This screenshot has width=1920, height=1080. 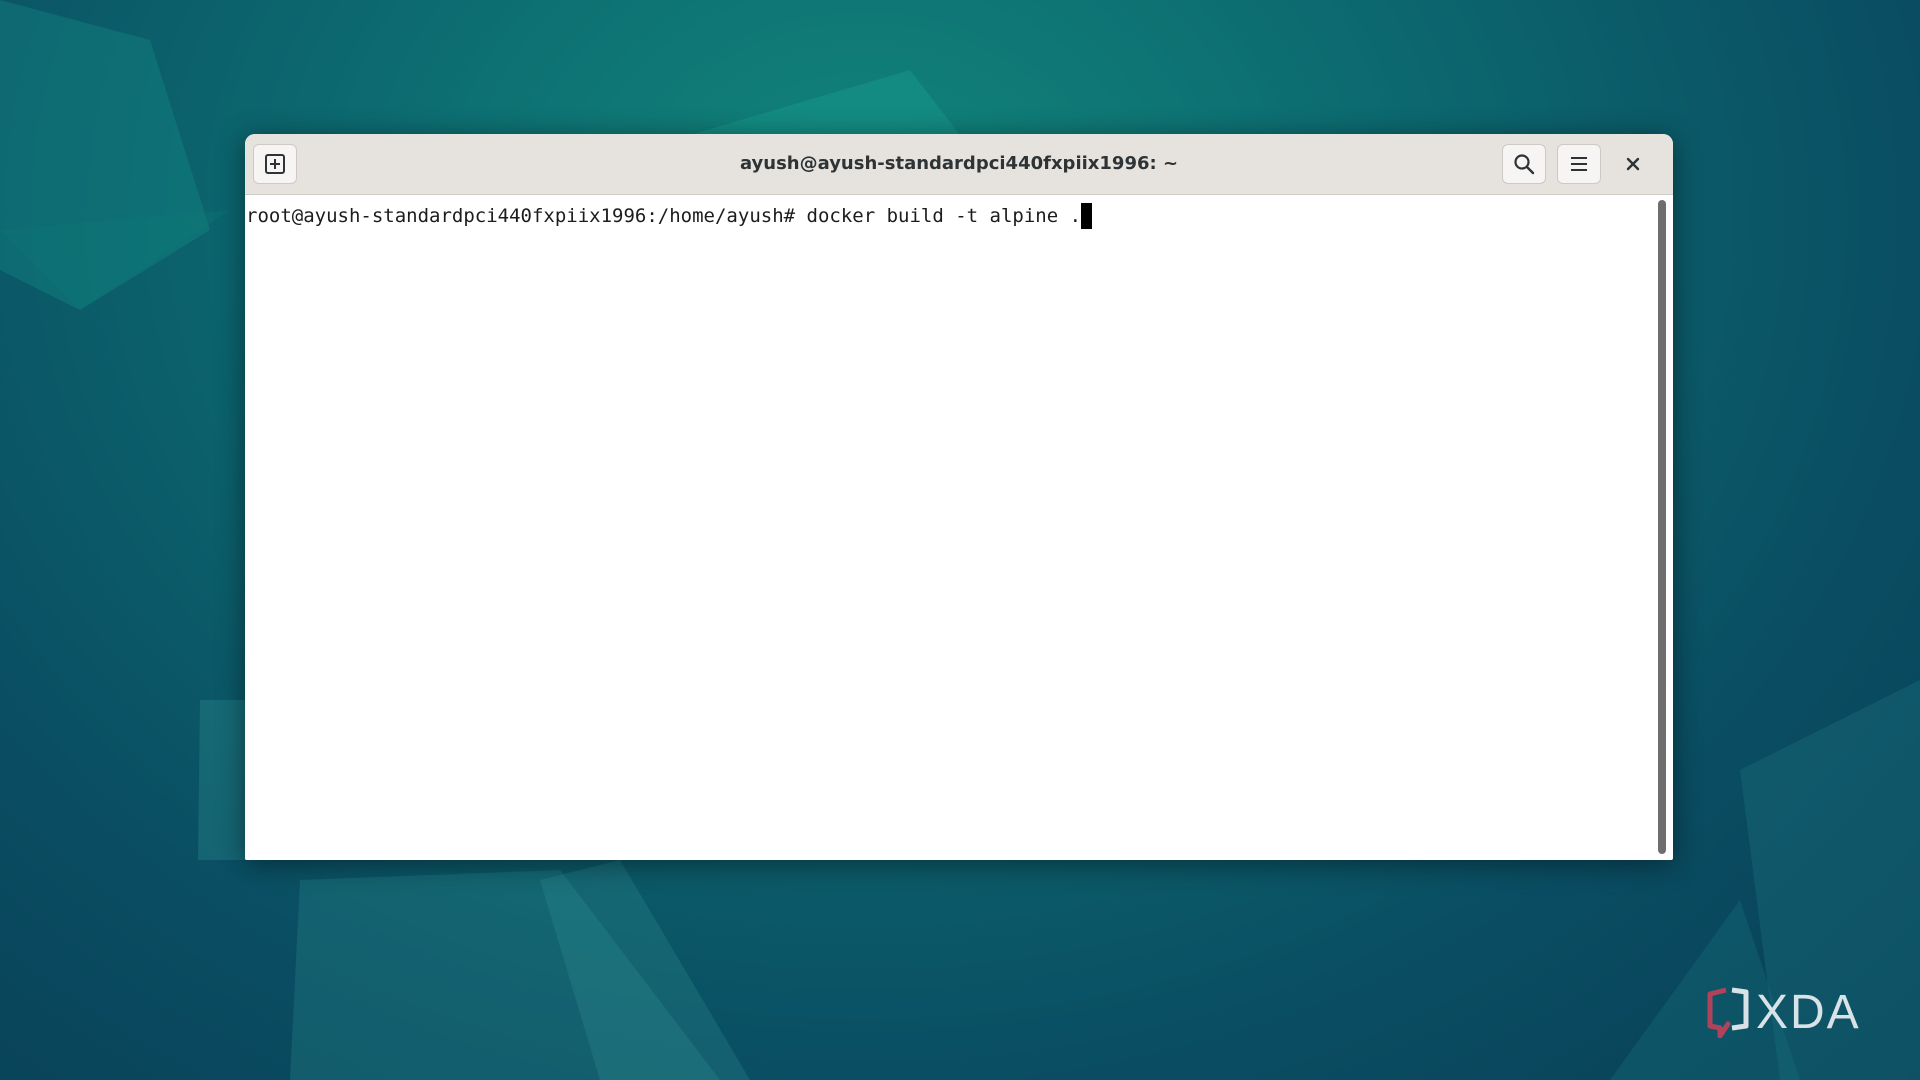 I want to click on main-menu-button, so click(x=1579, y=164).